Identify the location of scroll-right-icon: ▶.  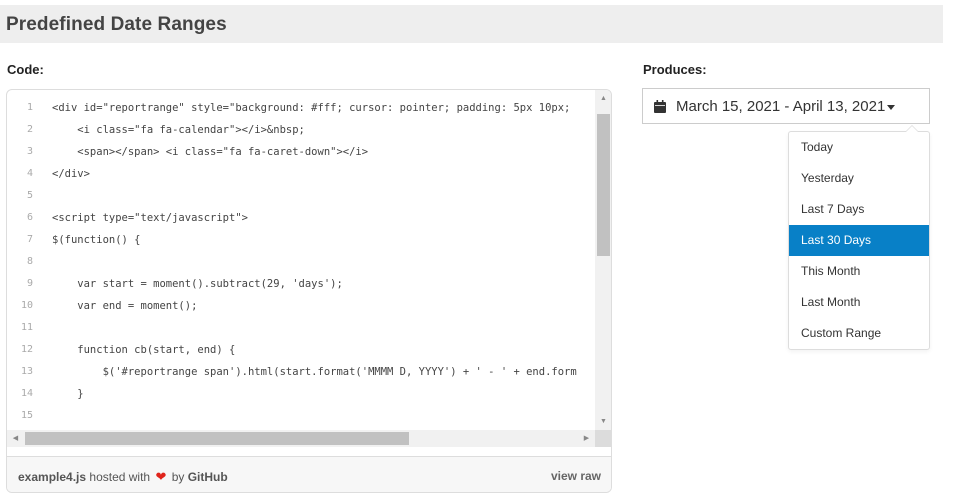
(586, 438).